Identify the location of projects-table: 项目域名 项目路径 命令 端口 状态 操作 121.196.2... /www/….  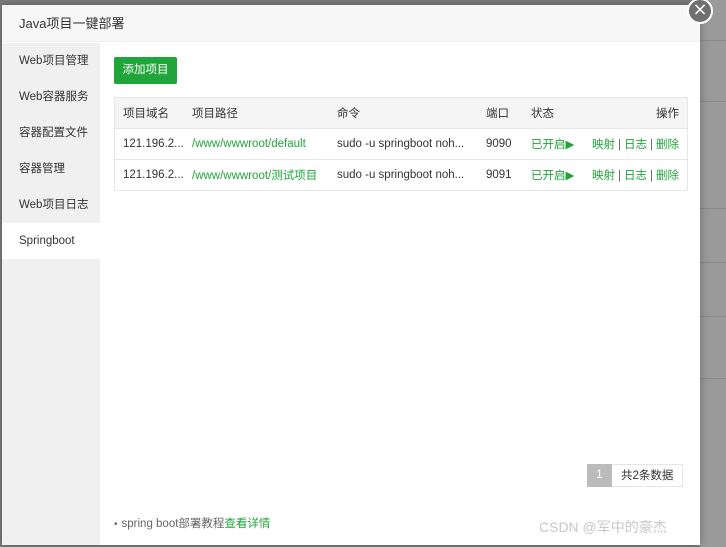
(401, 144).